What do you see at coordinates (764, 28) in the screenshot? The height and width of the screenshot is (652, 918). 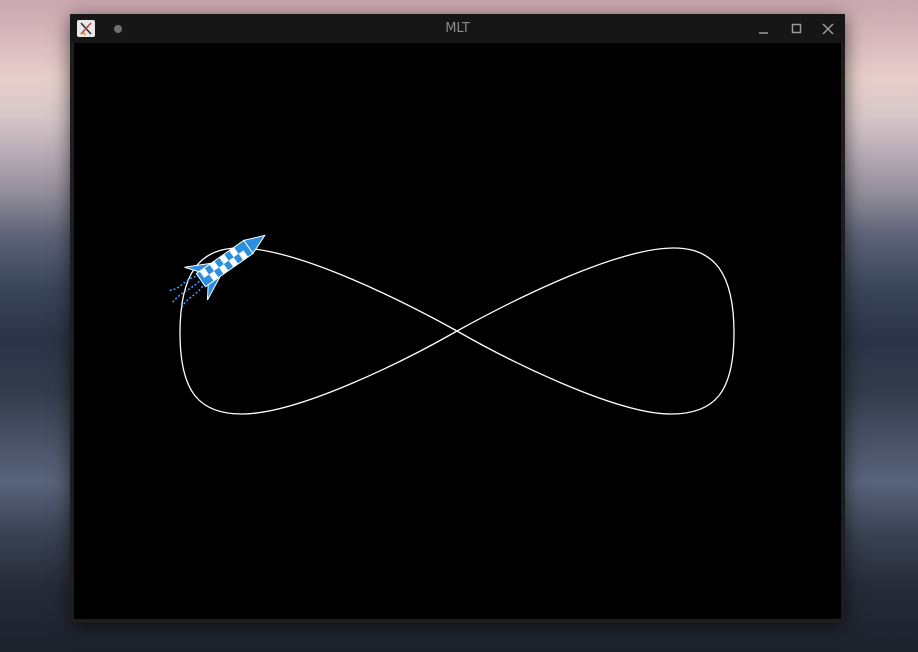 I see `minimize-icon` at bounding box center [764, 28].